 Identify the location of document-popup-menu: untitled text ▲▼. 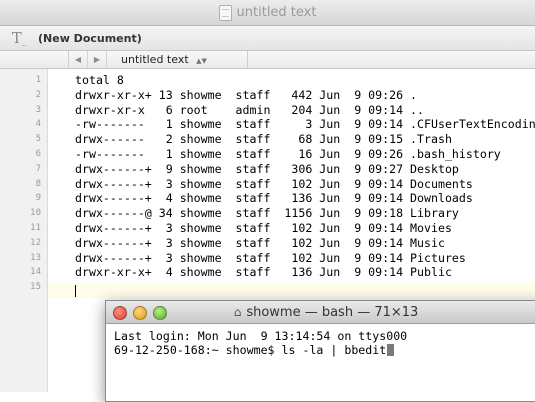
(177, 59).